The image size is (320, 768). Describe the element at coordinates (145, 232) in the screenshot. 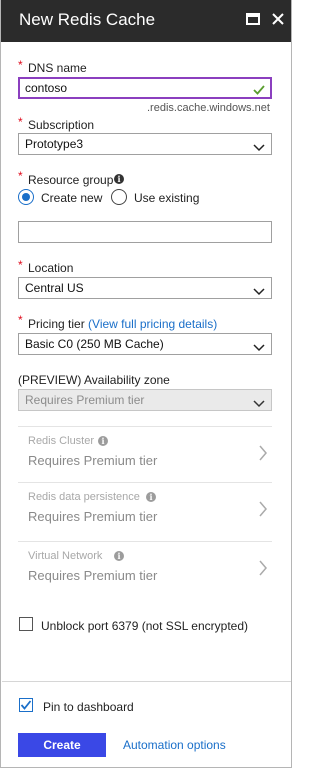

I see `resource-group-input` at that location.